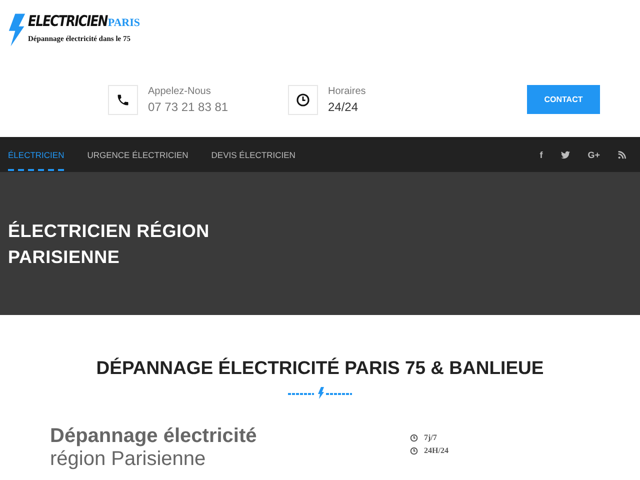  What do you see at coordinates (128, 459) in the screenshot?
I see `content-subheading: région Parisienne` at bounding box center [128, 459].